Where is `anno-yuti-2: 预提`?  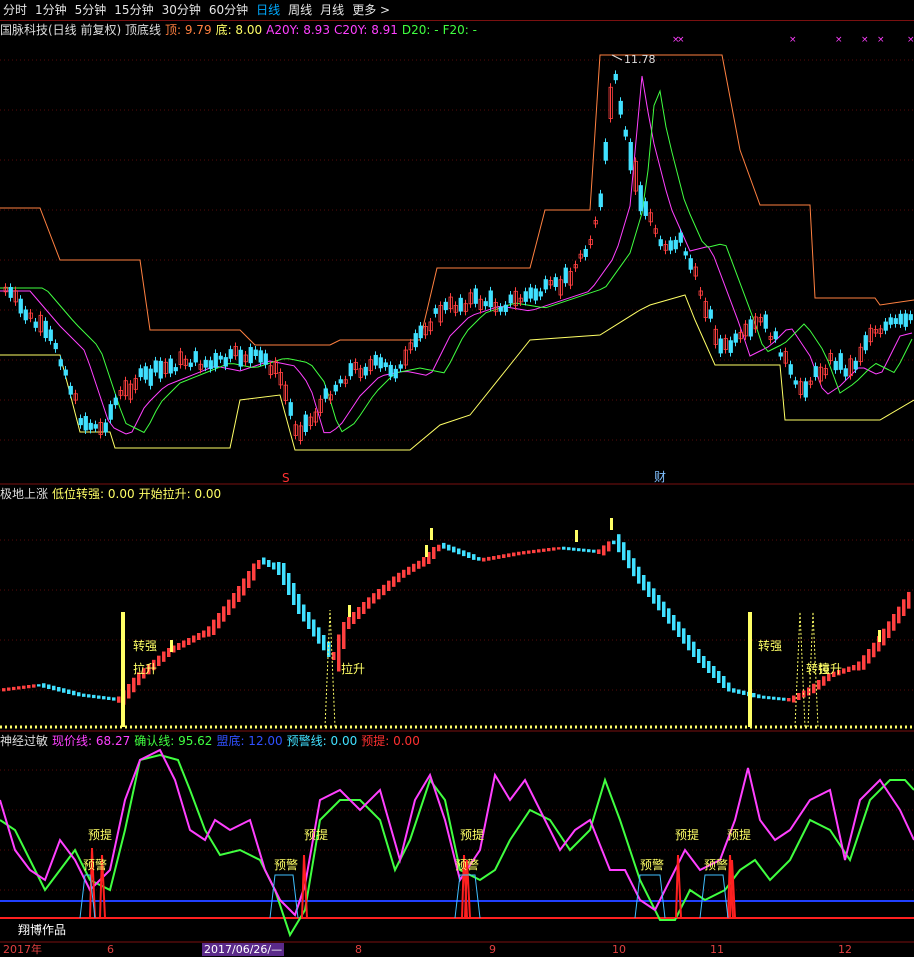
anno-yuti-2: 预提 is located at coordinates (316, 834).